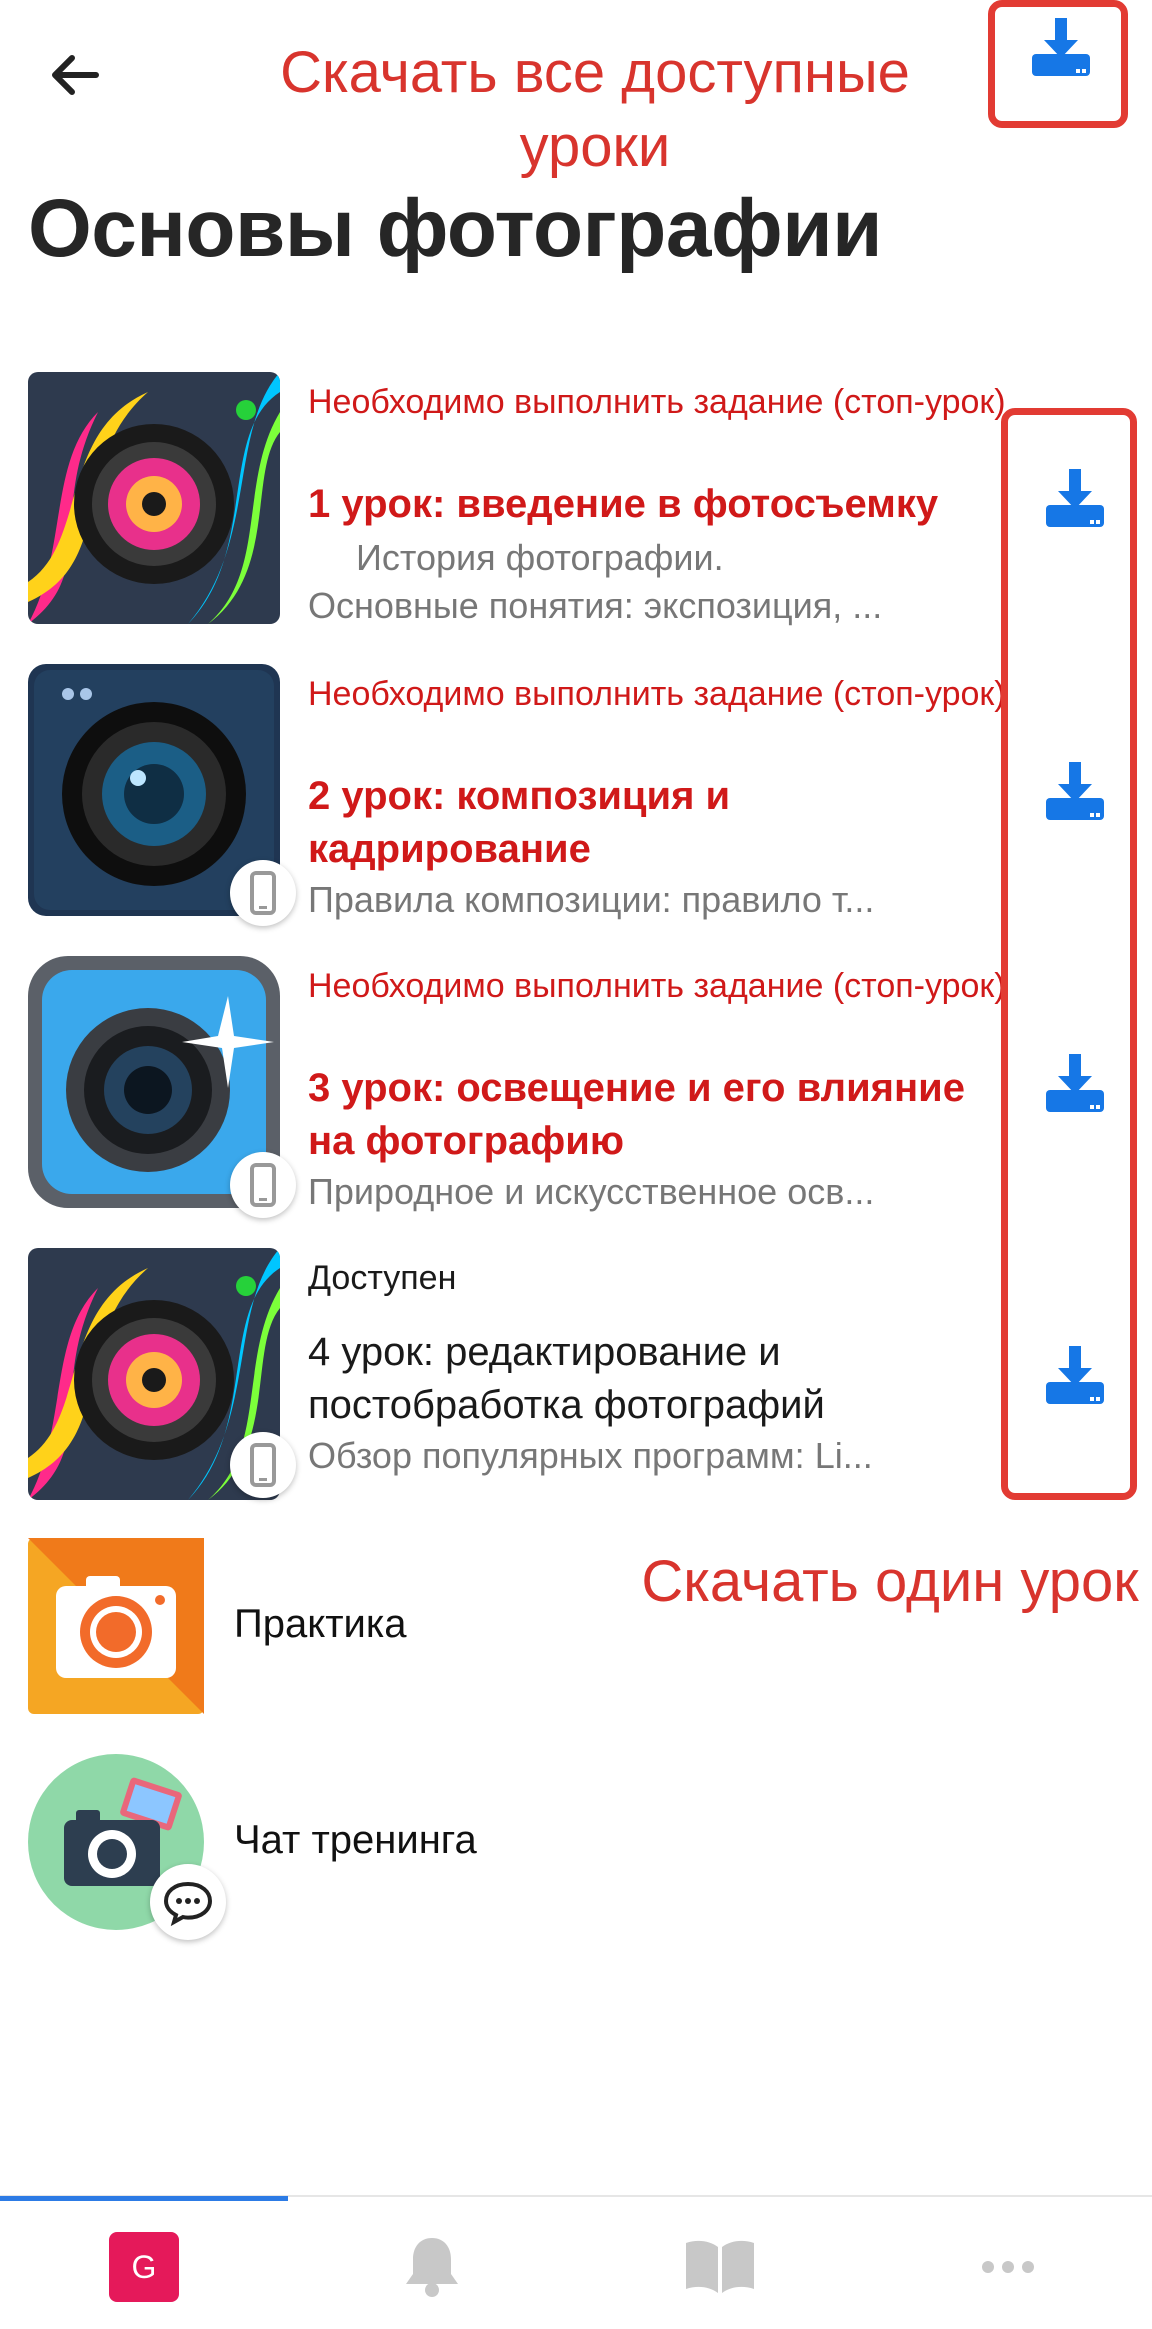  What do you see at coordinates (382, 1278) in the screenshot?
I see `lesson-4-status: Доступен` at bounding box center [382, 1278].